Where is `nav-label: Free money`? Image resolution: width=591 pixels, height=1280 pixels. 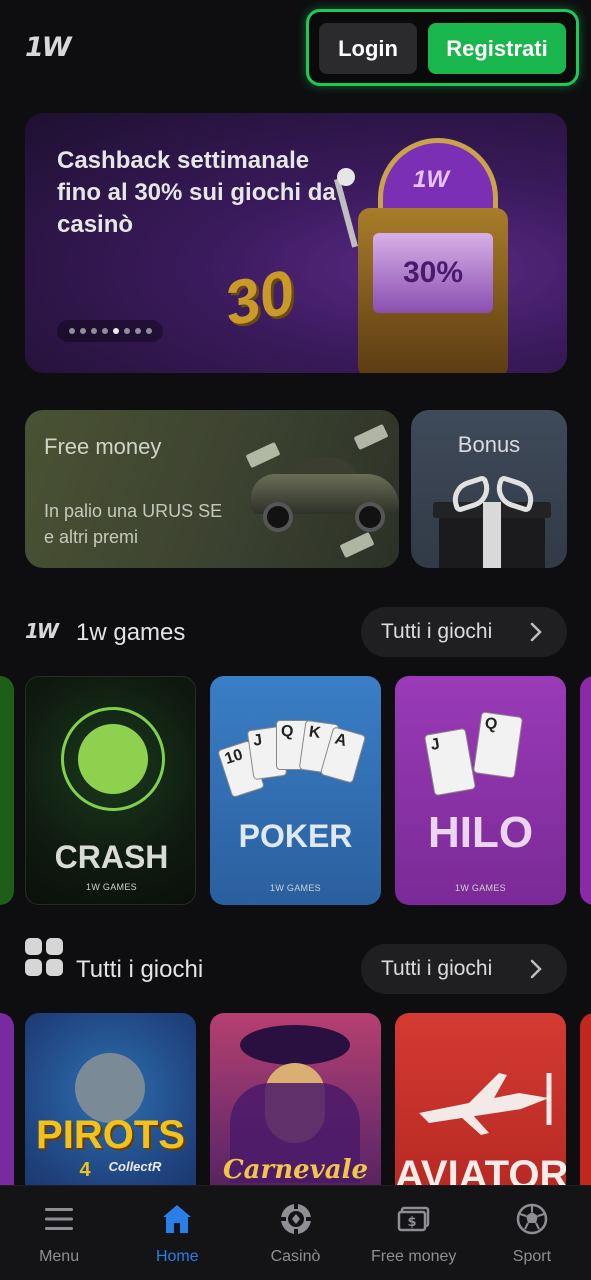
nav-label: Free money is located at coordinates (414, 1256).